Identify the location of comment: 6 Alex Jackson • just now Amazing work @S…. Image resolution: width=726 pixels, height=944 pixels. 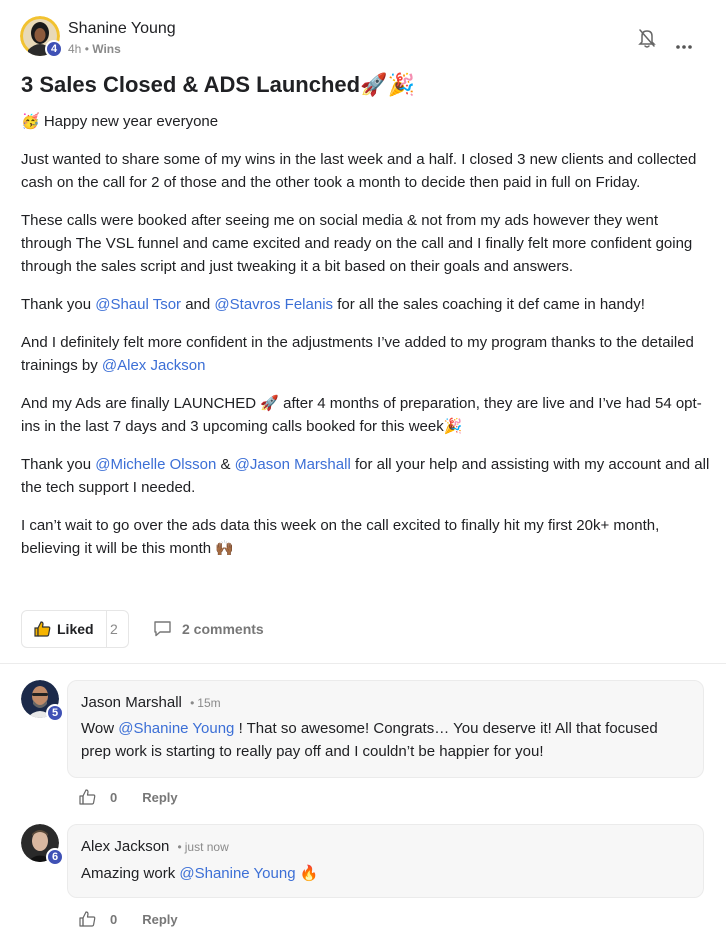
(364, 879).